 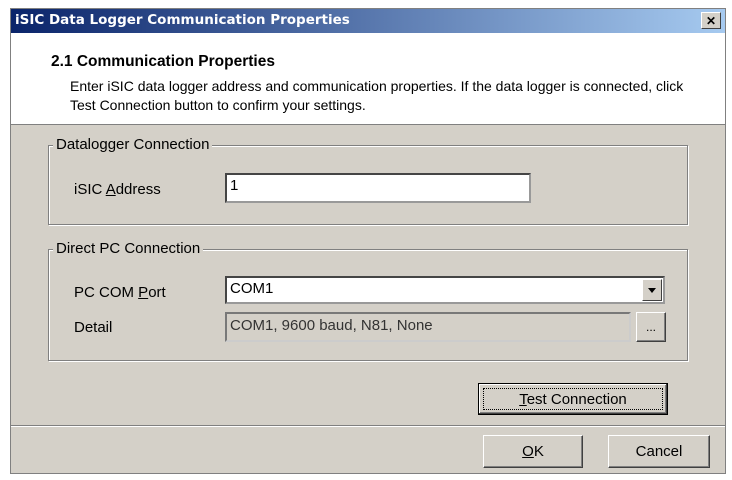 I want to click on cancel-label: Cancel, so click(x=659, y=451).